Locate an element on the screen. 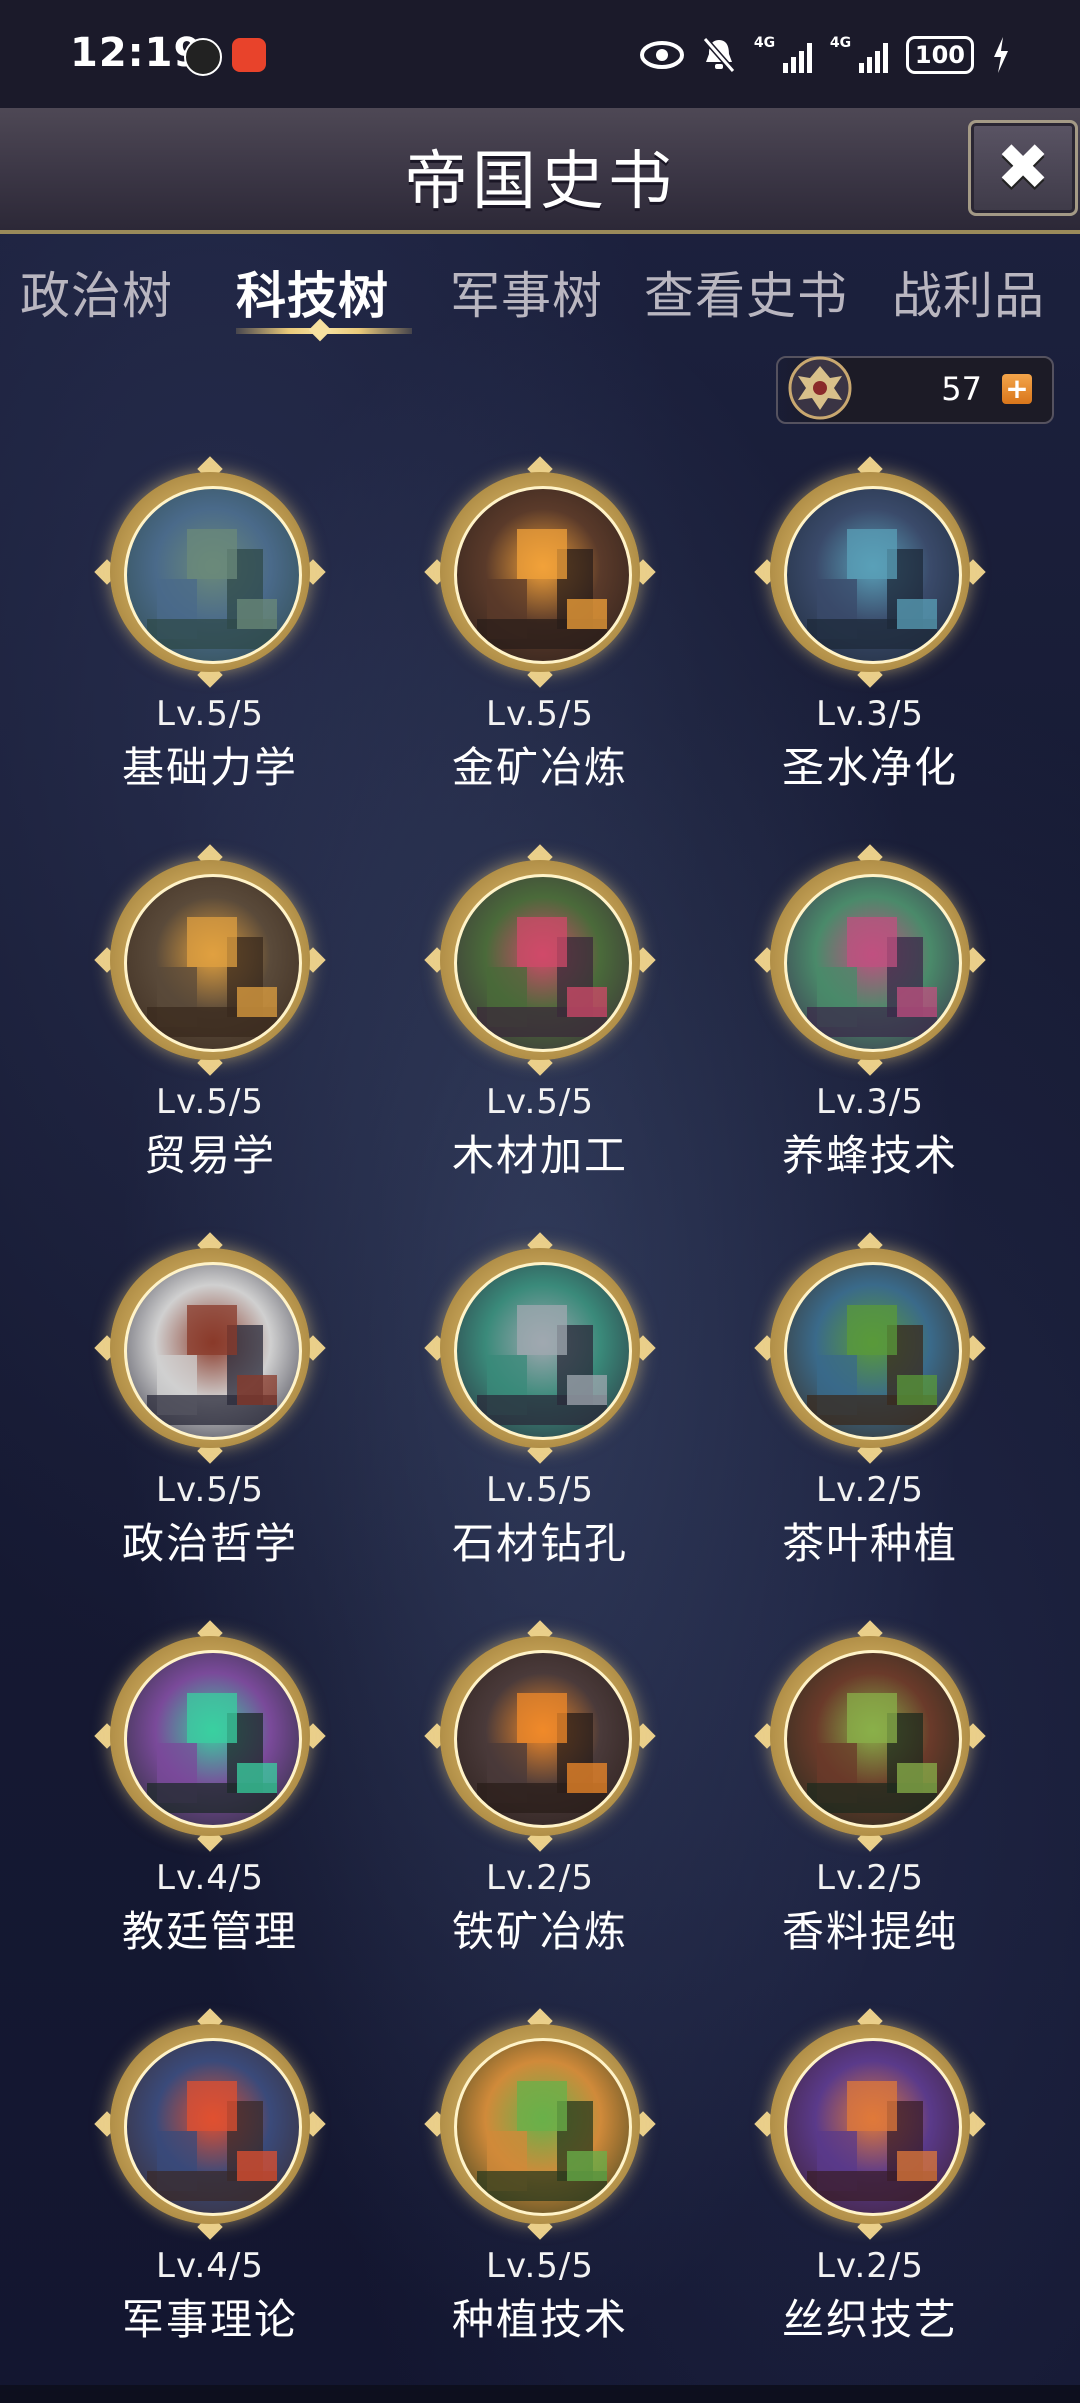 The height and width of the screenshot is (2403, 1080). skill-item: Lv.4/5 教廷管理 is located at coordinates (210, 1793).